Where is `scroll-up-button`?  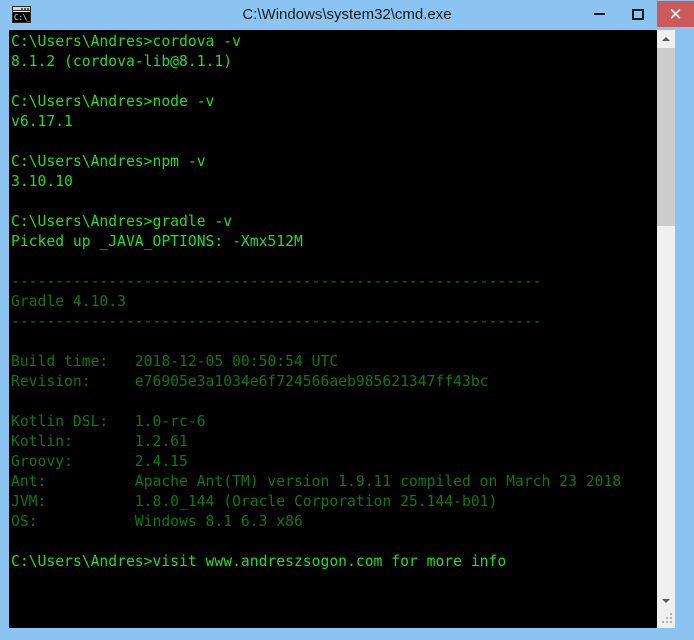 scroll-up-button is located at coordinates (666, 39).